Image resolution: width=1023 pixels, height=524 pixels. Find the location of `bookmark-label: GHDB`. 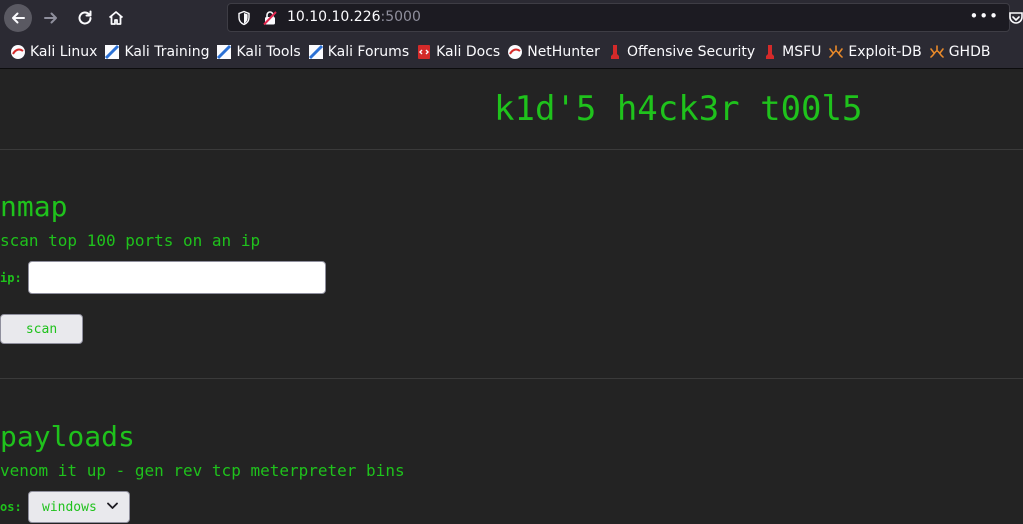

bookmark-label: GHDB is located at coordinates (969, 52).